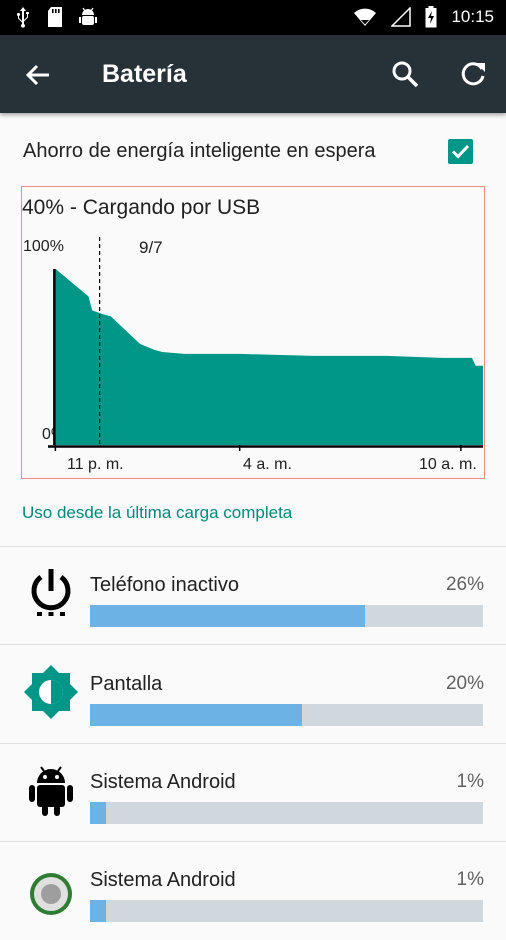 The width and height of the screenshot is (506, 940). What do you see at coordinates (253, 546) in the screenshot?
I see `divider` at bounding box center [253, 546].